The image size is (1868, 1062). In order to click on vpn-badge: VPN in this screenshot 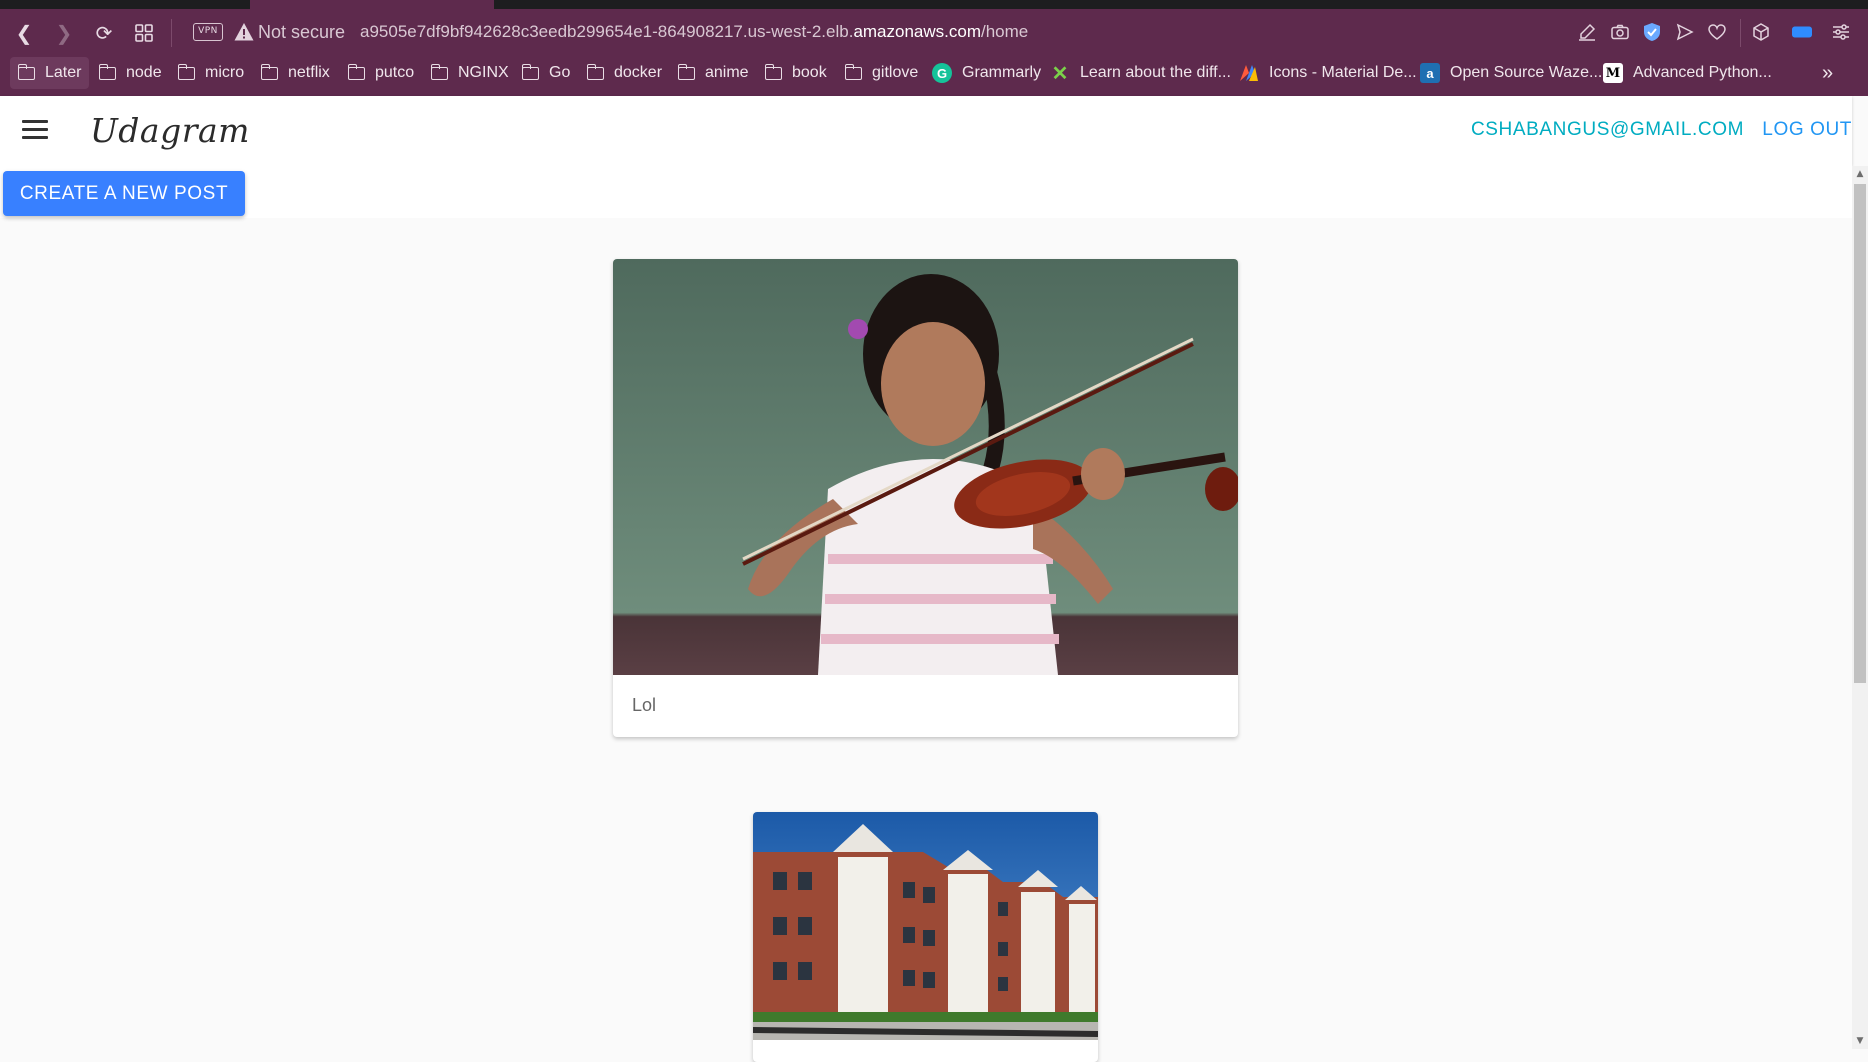, I will do `click(208, 32)`.